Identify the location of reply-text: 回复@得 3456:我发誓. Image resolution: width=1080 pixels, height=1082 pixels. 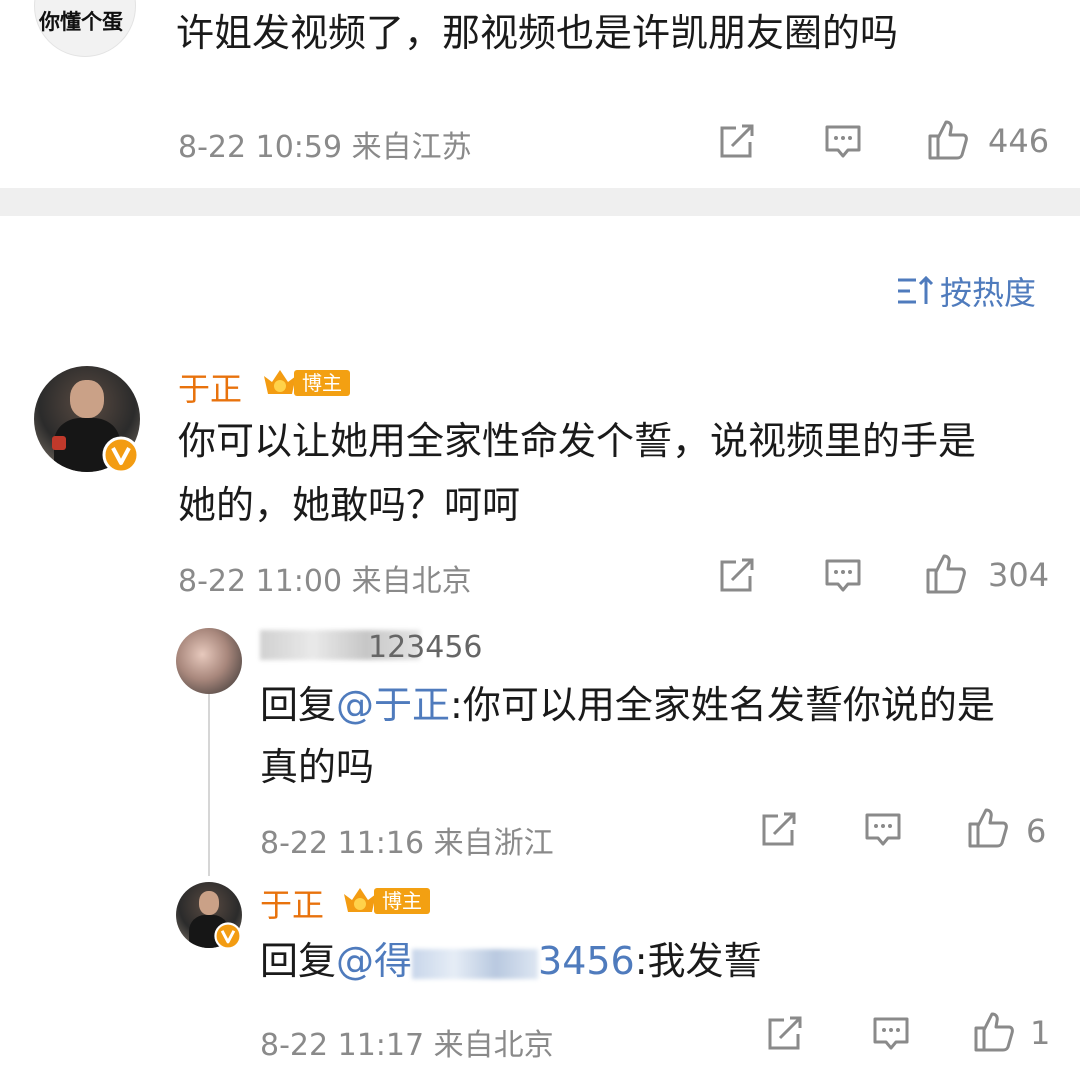
(511, 961).